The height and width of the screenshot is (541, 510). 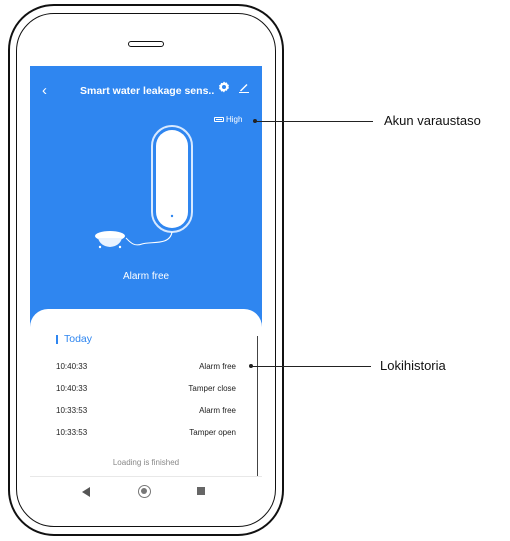 What do you see at coordinates (146, 410) in the screenshot?
I see `log-entry: 10:33:53 Alarm free` at bounding box center [146, 410].